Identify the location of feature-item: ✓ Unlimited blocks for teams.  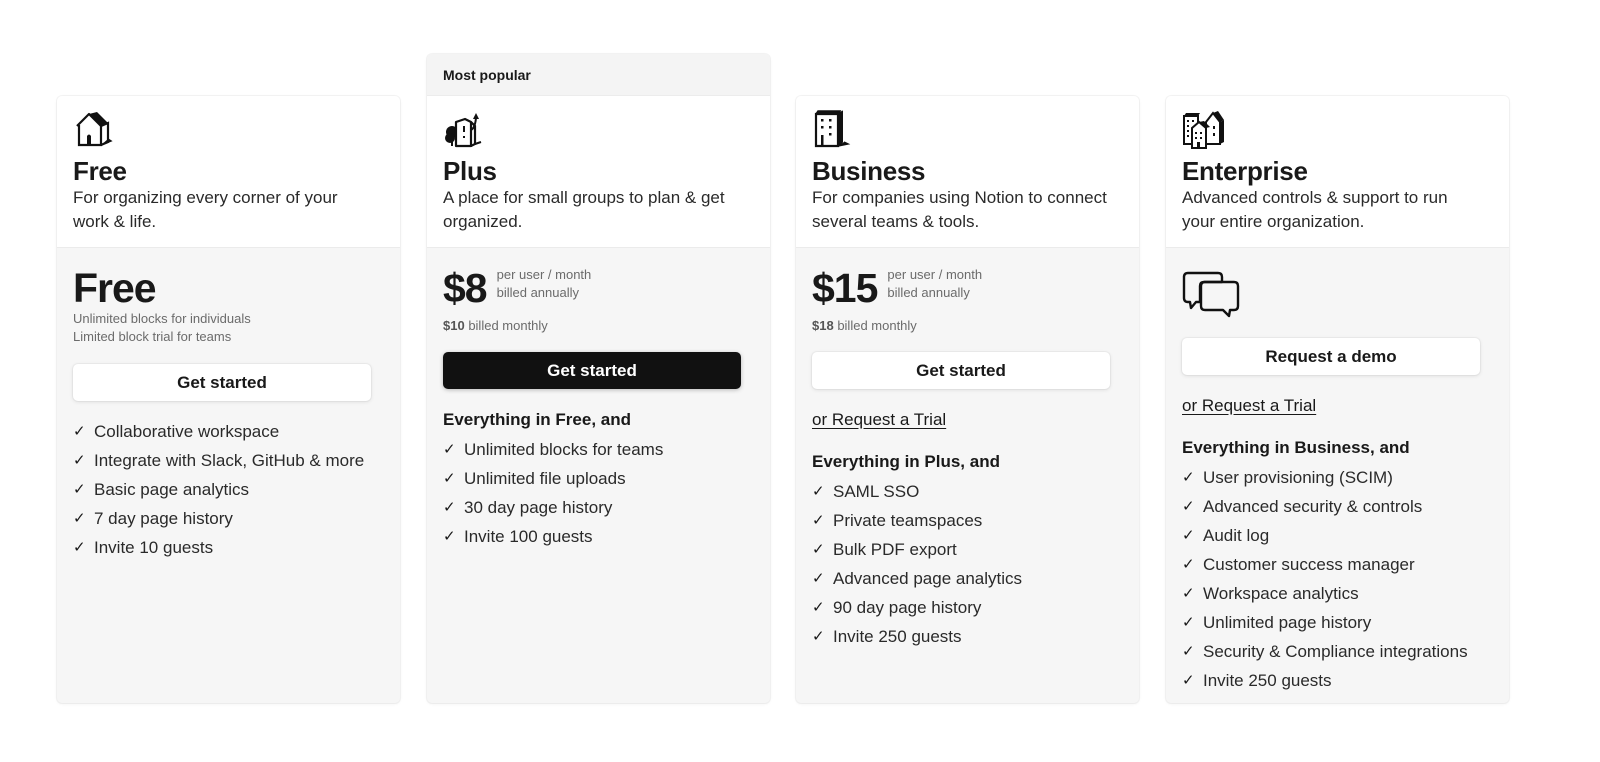
(598, 449).